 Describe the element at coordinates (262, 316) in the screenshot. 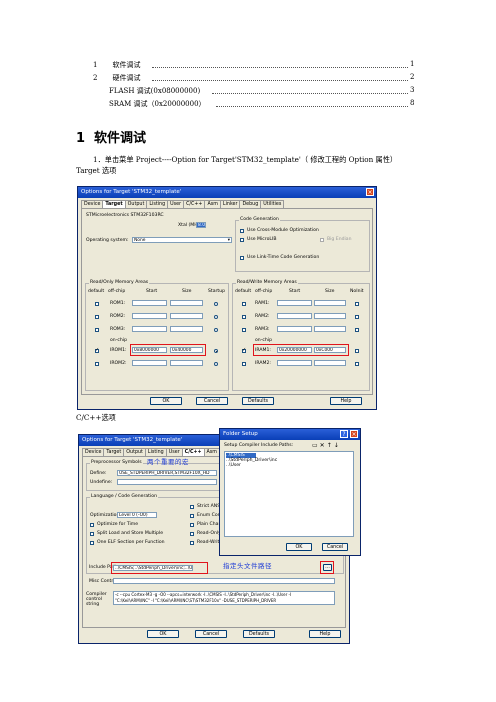

I see `row-label: RAM2:` at that location.